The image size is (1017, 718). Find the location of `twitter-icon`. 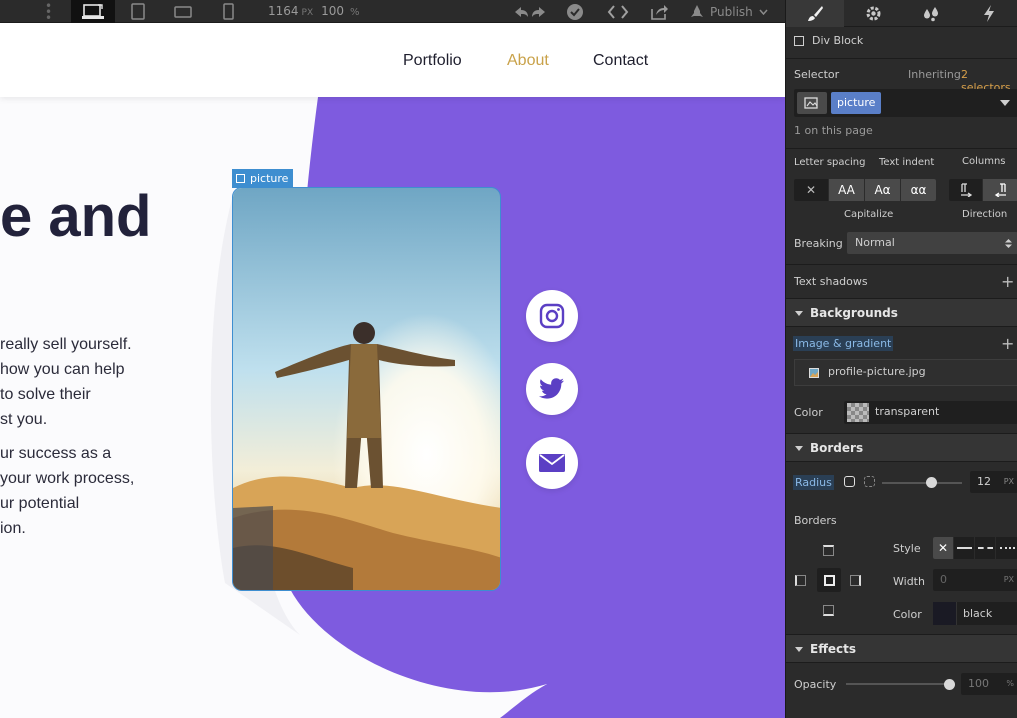

twitter-icon is located at coordinates (551, 388).